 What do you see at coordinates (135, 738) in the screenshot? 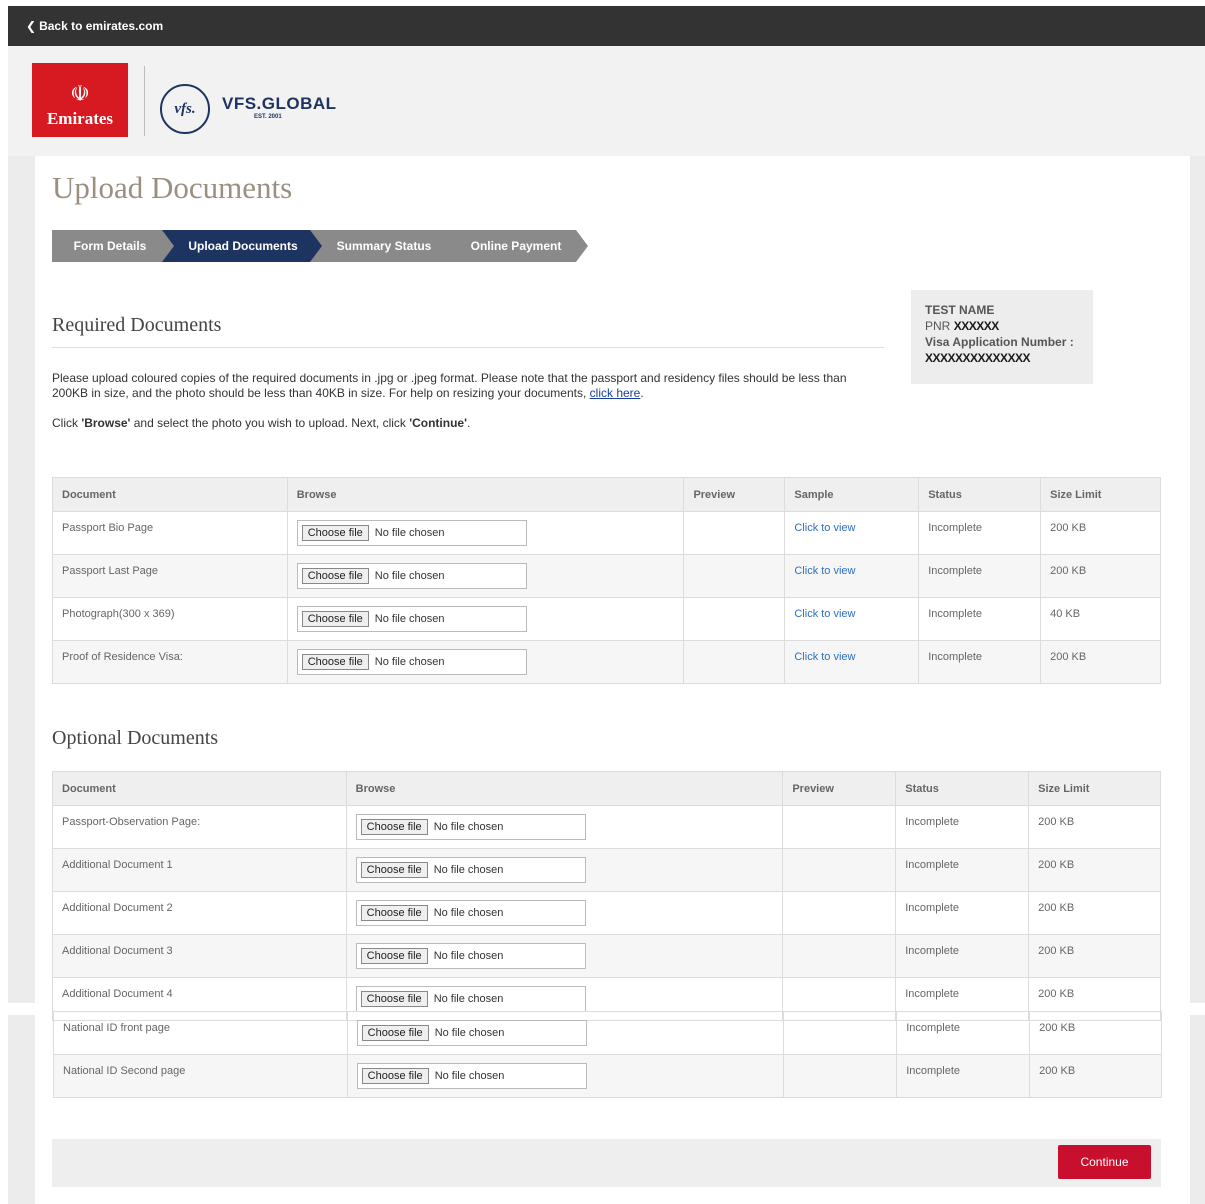
I see `optional-documents-title: Optional Documents` at bounding box center [135, 738].